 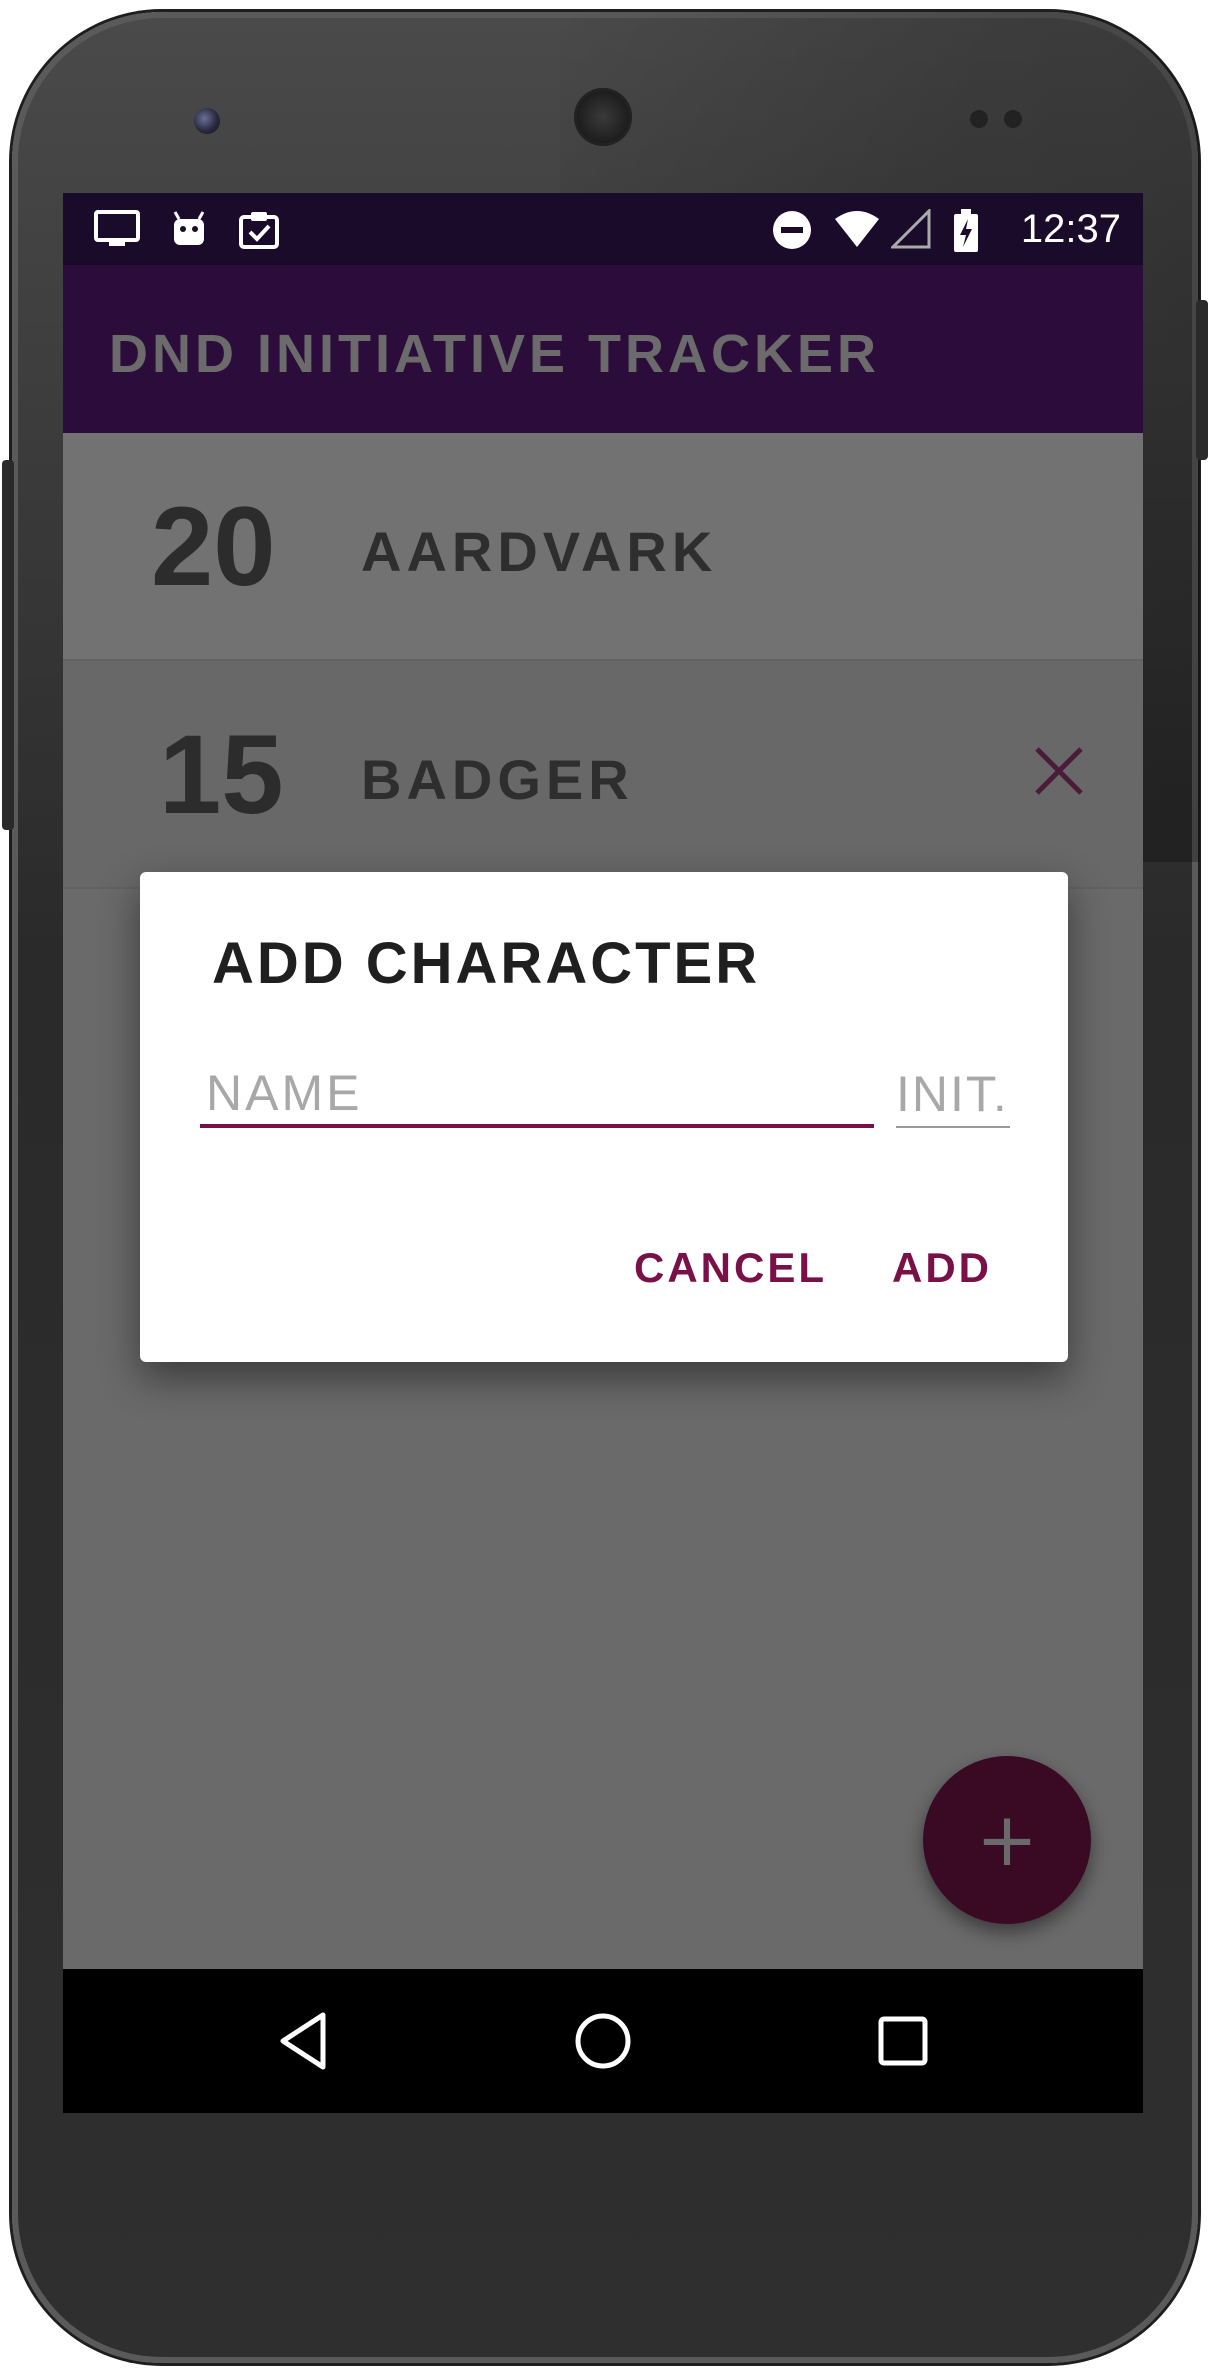 I want to click on status-bar: 12:37, so click(x=603, y=229).